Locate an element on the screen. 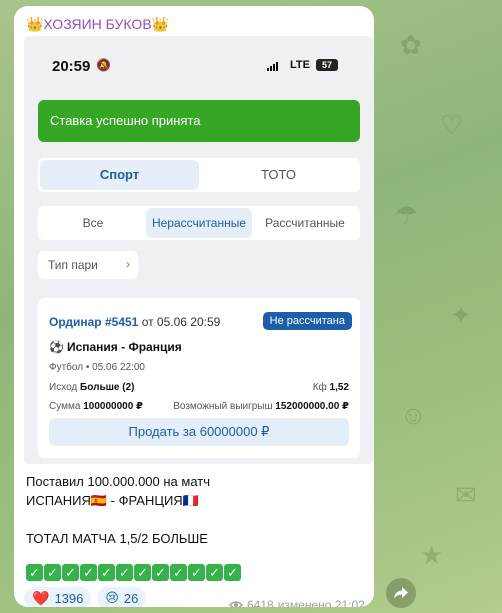 This screenshot has height=613, width=502. stake-label: Сумма is located at coordinates (65, 406).